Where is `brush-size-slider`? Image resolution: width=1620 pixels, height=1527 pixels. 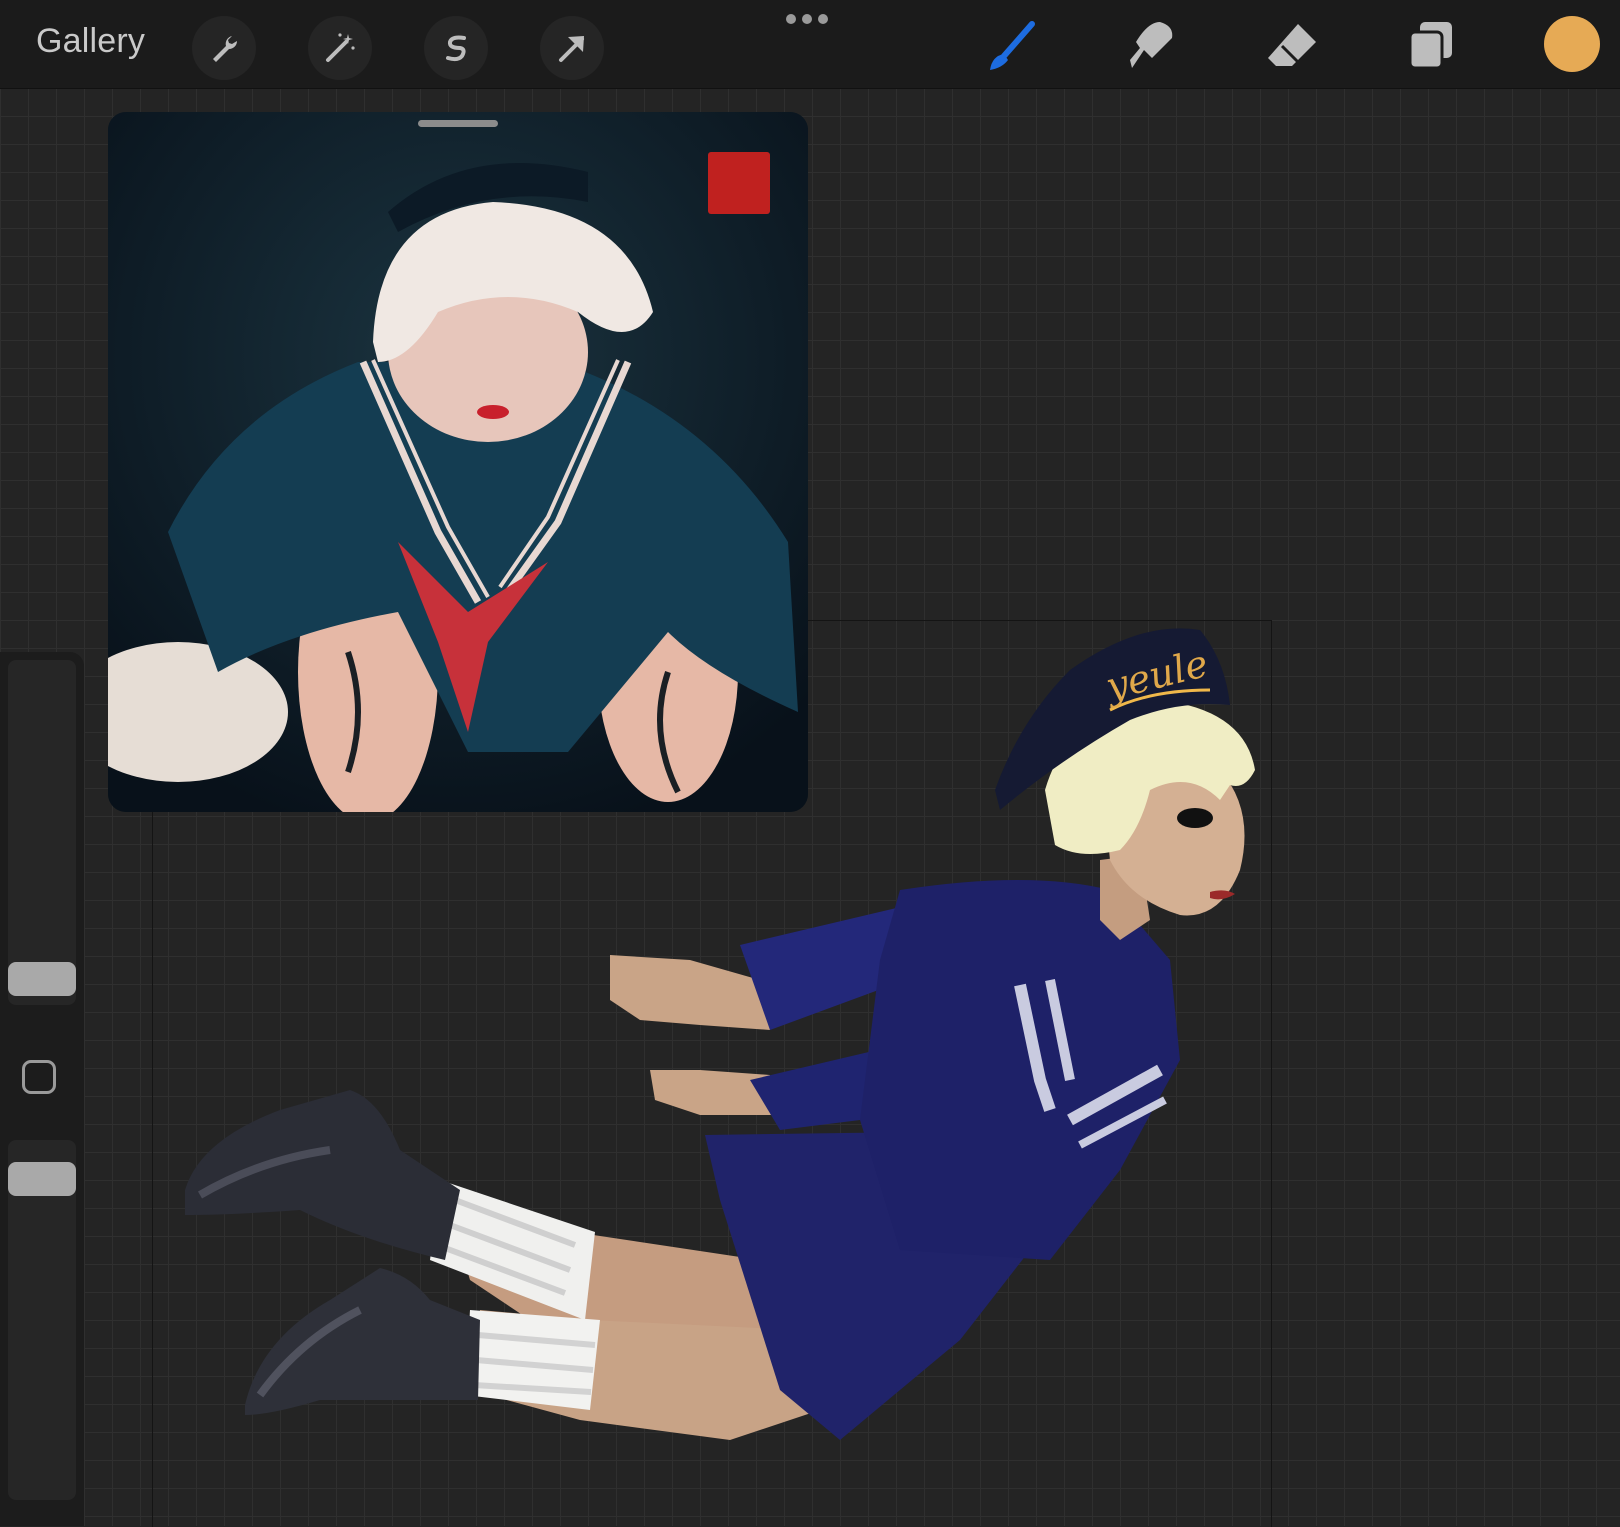
brush-size-slider is located at coordinates (42, 832).